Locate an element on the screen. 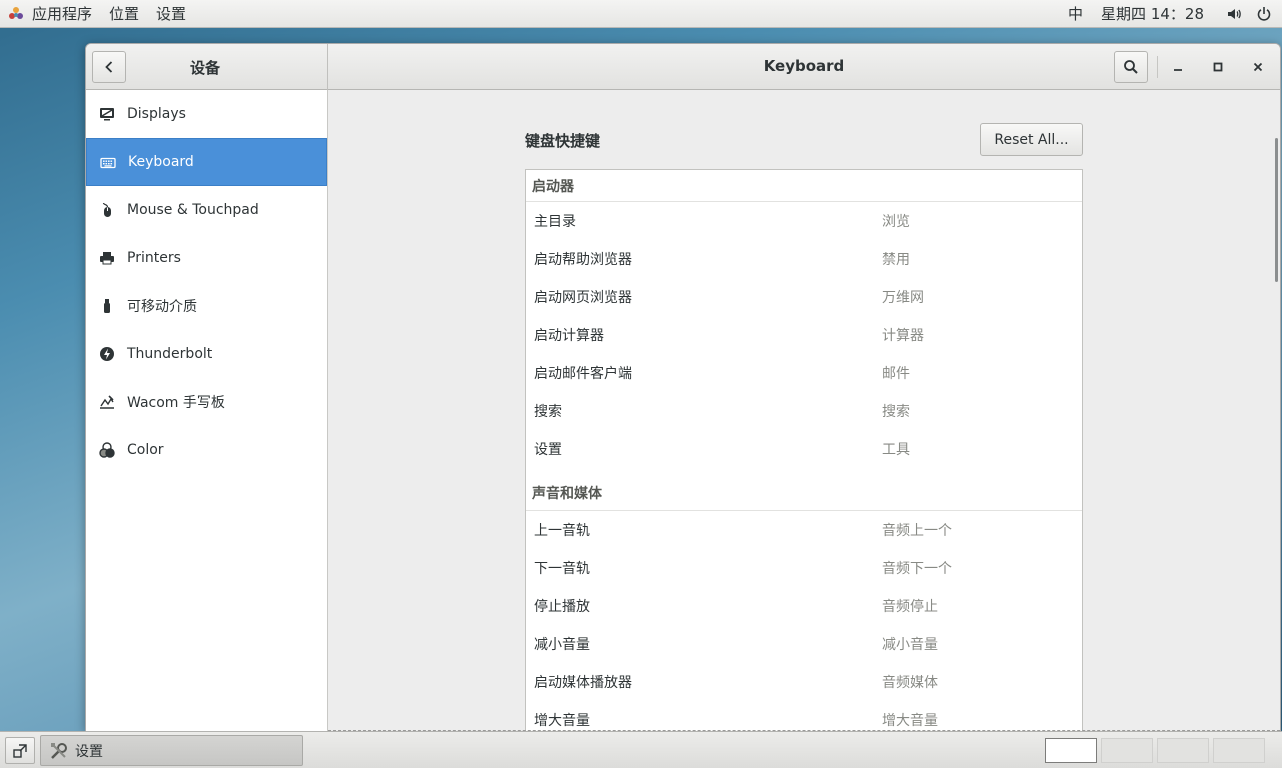 Image resolution: width=1282 pixels, height=768 pixels. shortcut-row: 启动邮件客户端 邮件 is located at coordinates (804, 373).